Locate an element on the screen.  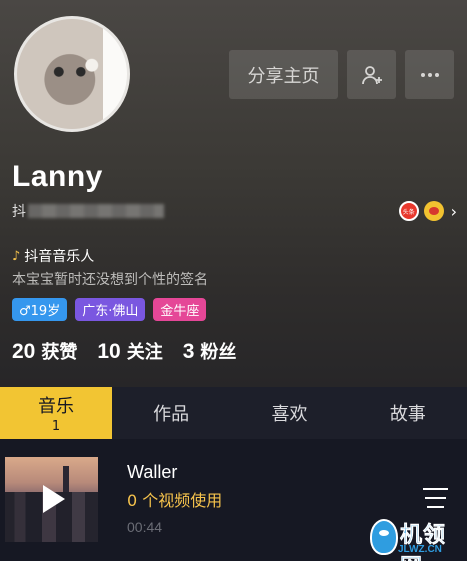
play-icon is located at coordinates (54, 499).